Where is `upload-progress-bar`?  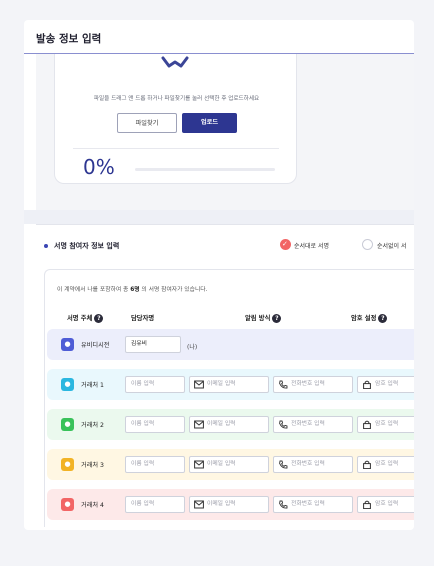 upload-progress-bar is located at coordinates (205, 169).